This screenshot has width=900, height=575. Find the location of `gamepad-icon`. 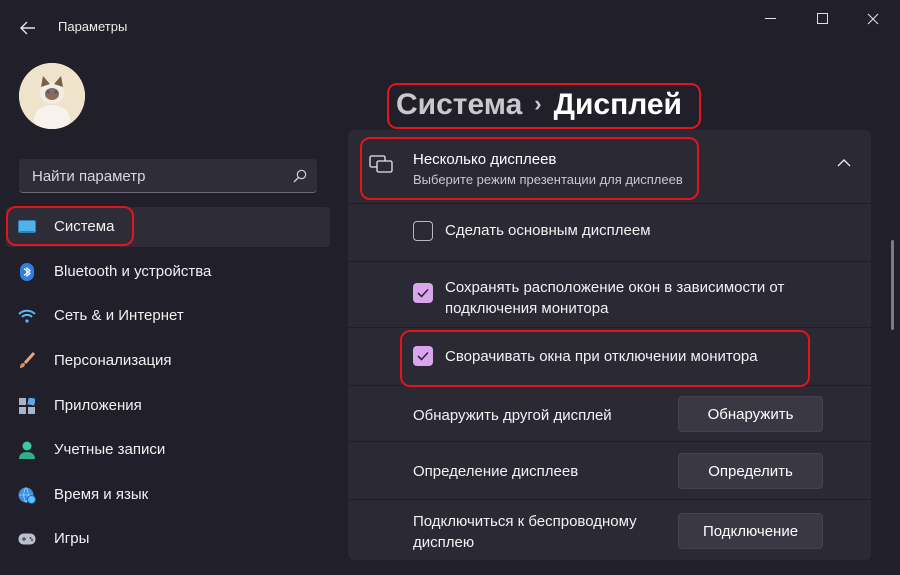

gamepad-icon is located at coordinates (27, 539).